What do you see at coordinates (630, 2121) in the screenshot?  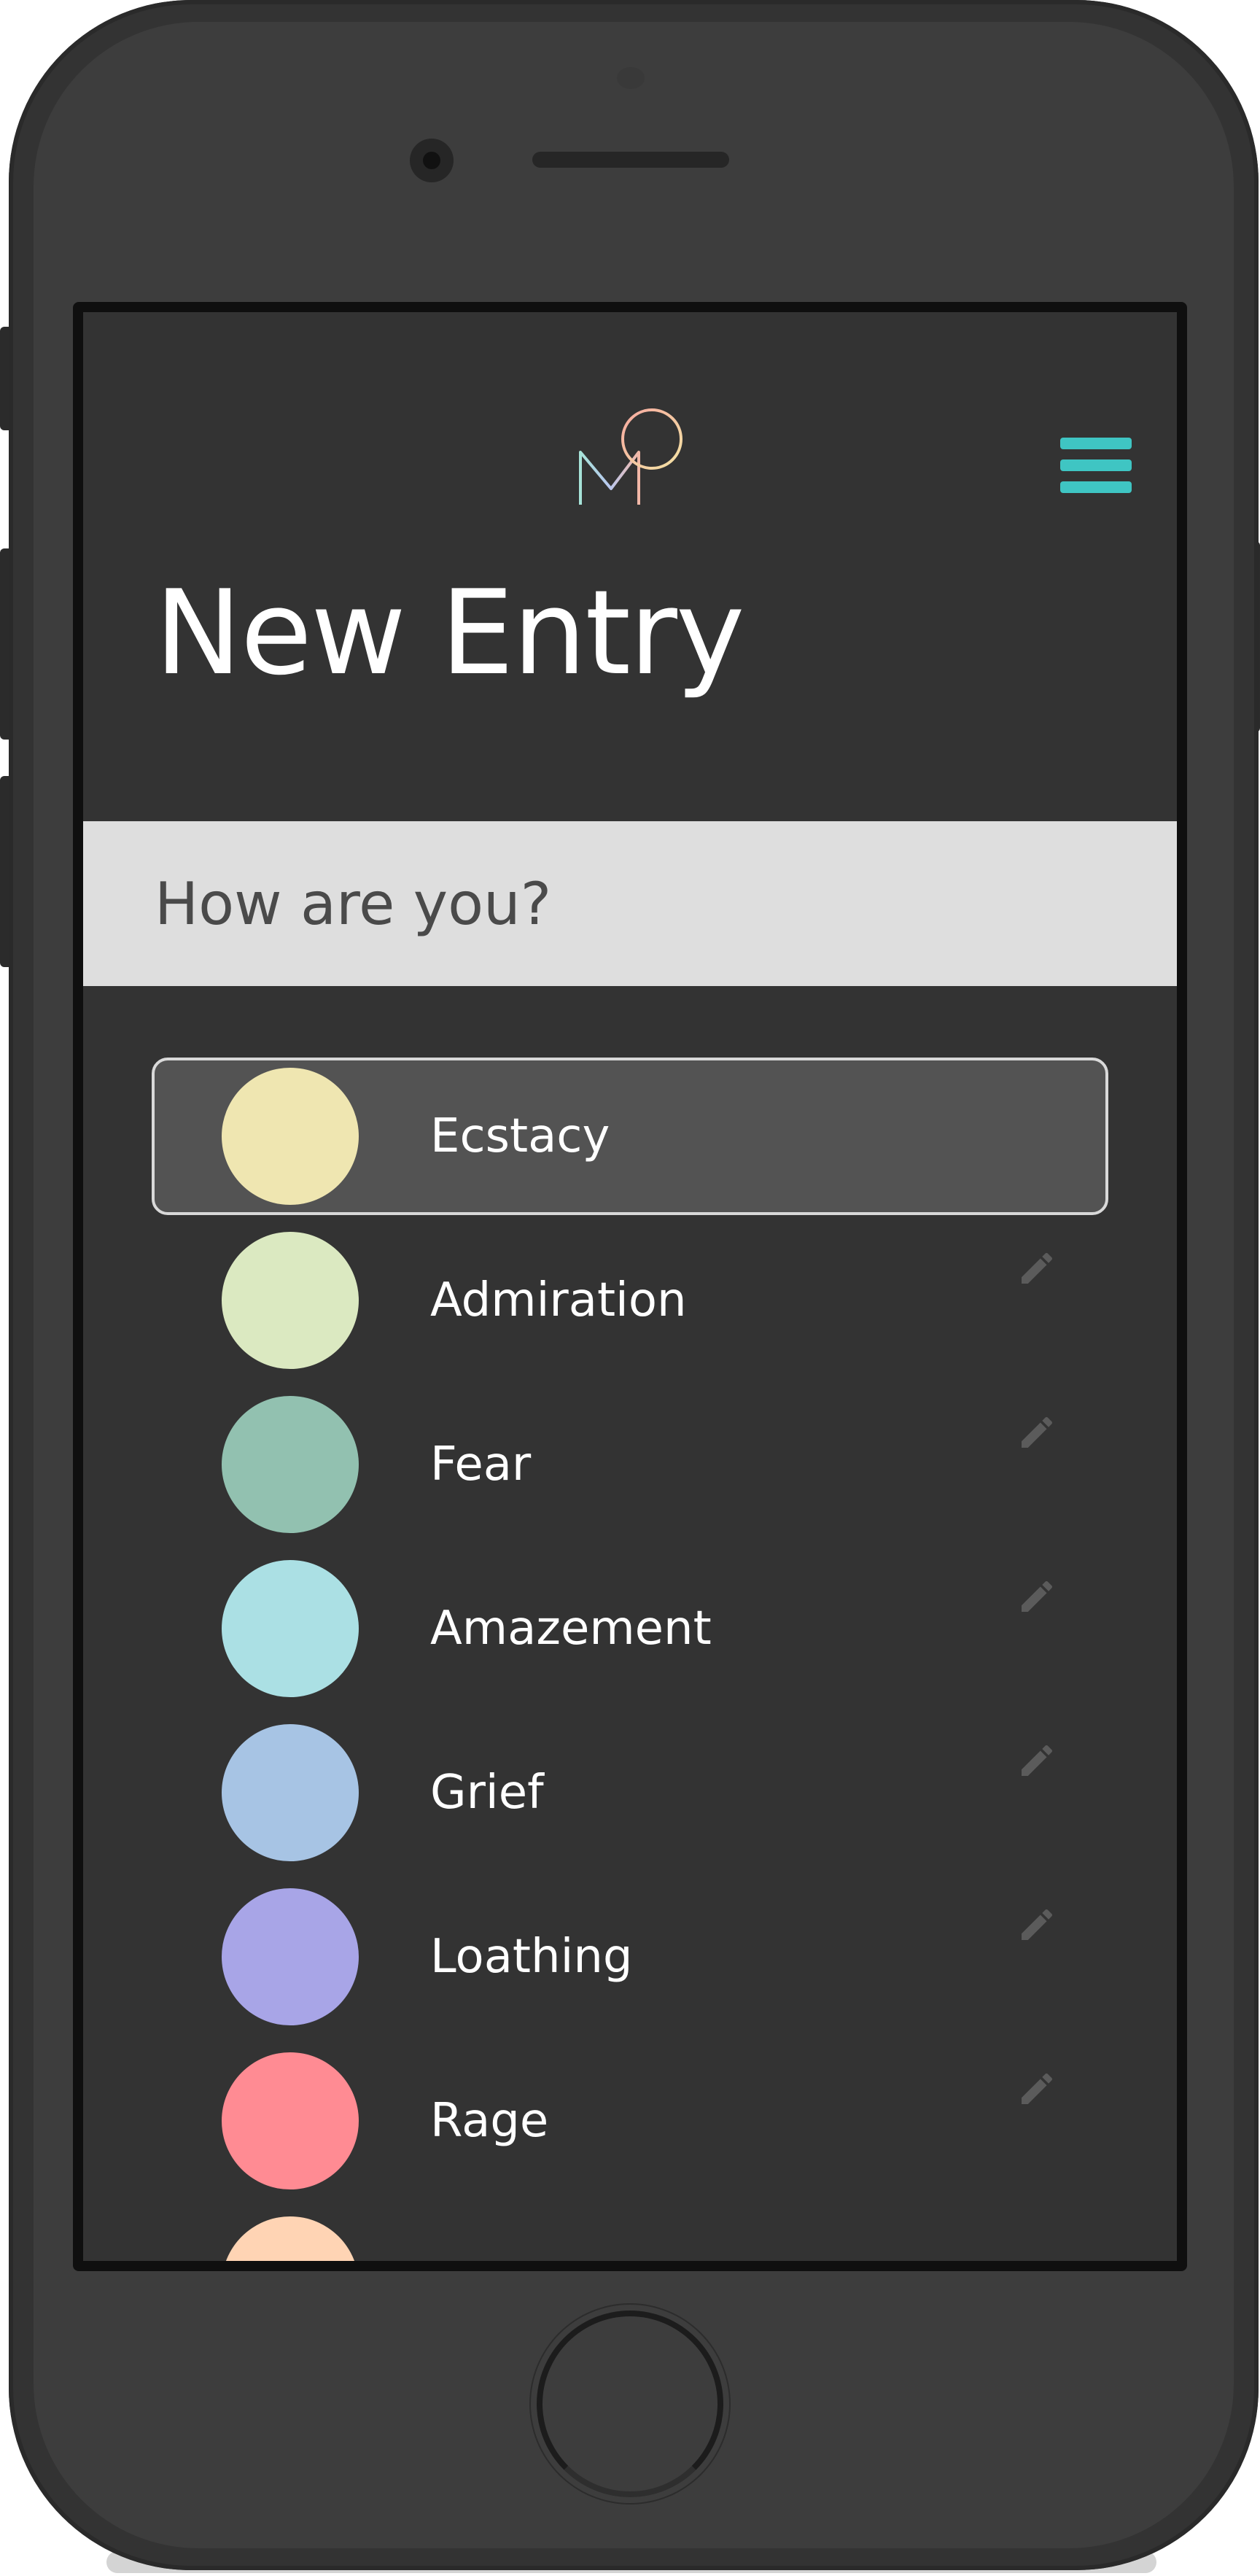 I see `emotion-item-rage: Rage` at bounding box center [630, 2121].